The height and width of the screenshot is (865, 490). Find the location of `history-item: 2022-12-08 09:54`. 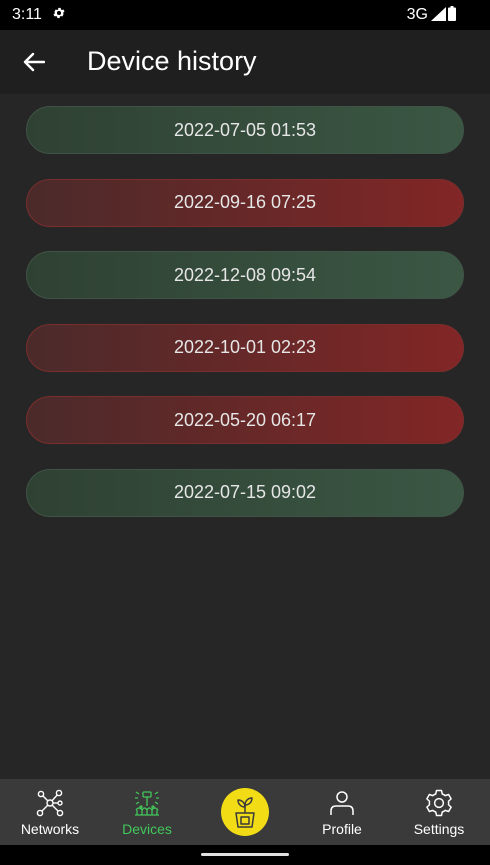

history-item: 2022-12-08 09:54 is located at coordinates (245, 275).